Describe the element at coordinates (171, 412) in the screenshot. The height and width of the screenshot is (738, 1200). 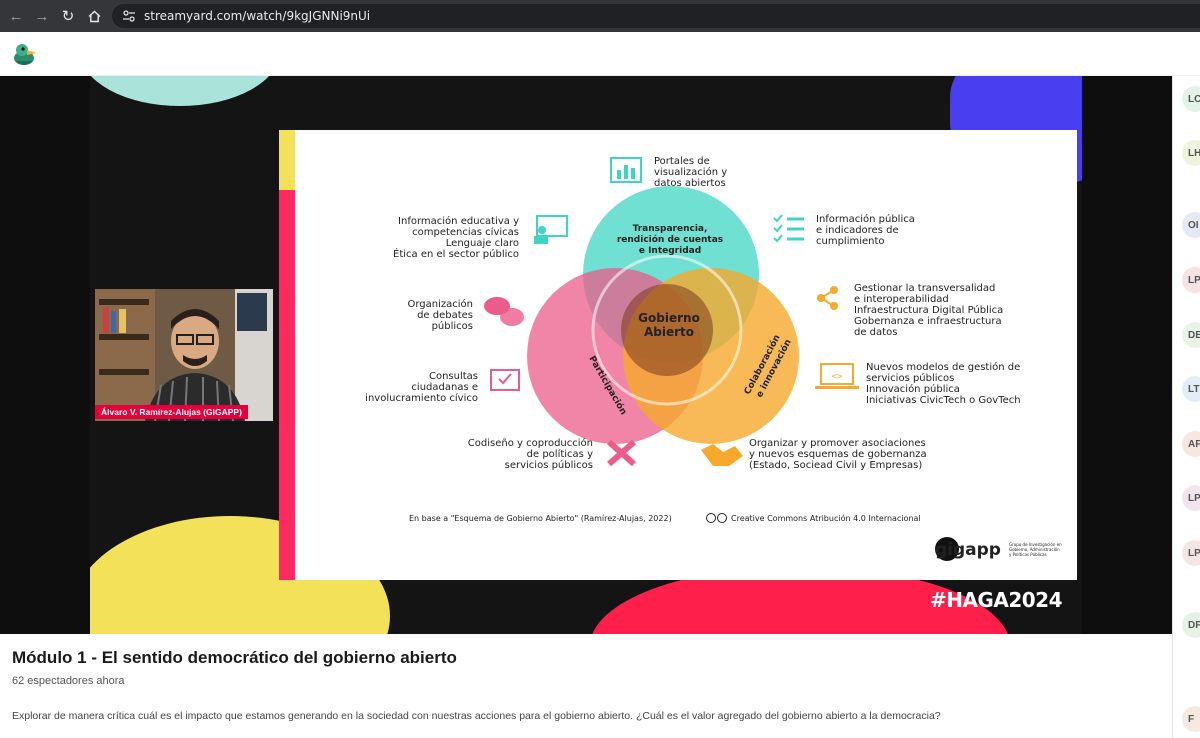
I see `speaker-name-tag: Álvaro V. Ramírez-Alujas (GIGAPP)` at that location.